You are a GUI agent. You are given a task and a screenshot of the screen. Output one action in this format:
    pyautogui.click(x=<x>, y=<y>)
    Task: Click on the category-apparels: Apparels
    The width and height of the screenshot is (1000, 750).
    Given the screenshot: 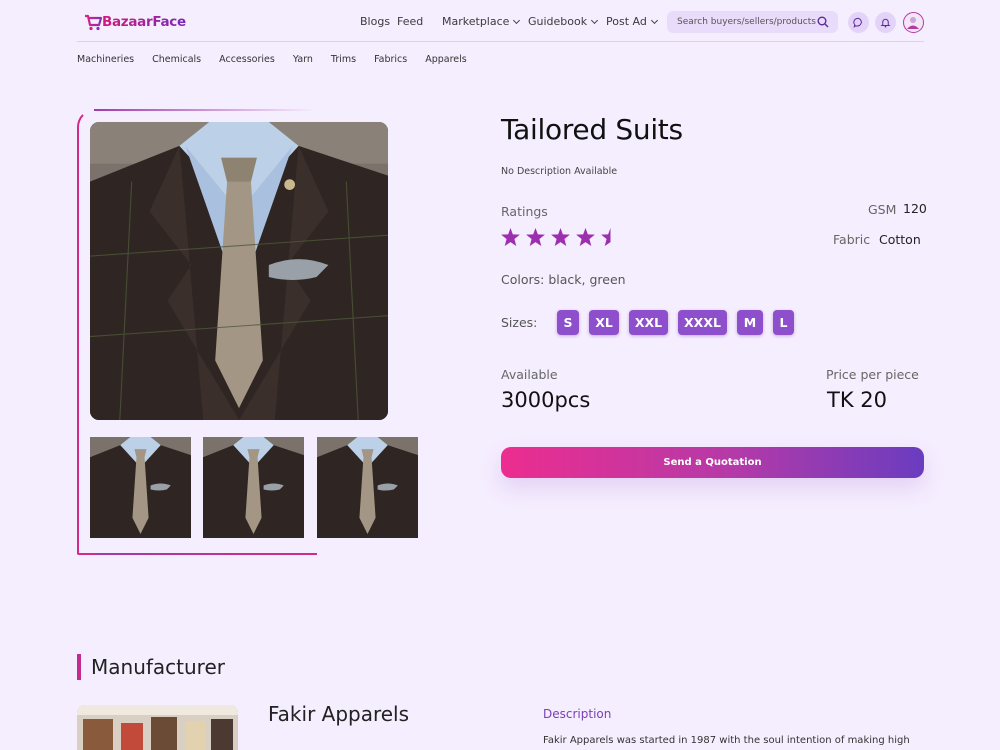 What is the action you would take?
    pyautogui.click(x=446, y=59)
    